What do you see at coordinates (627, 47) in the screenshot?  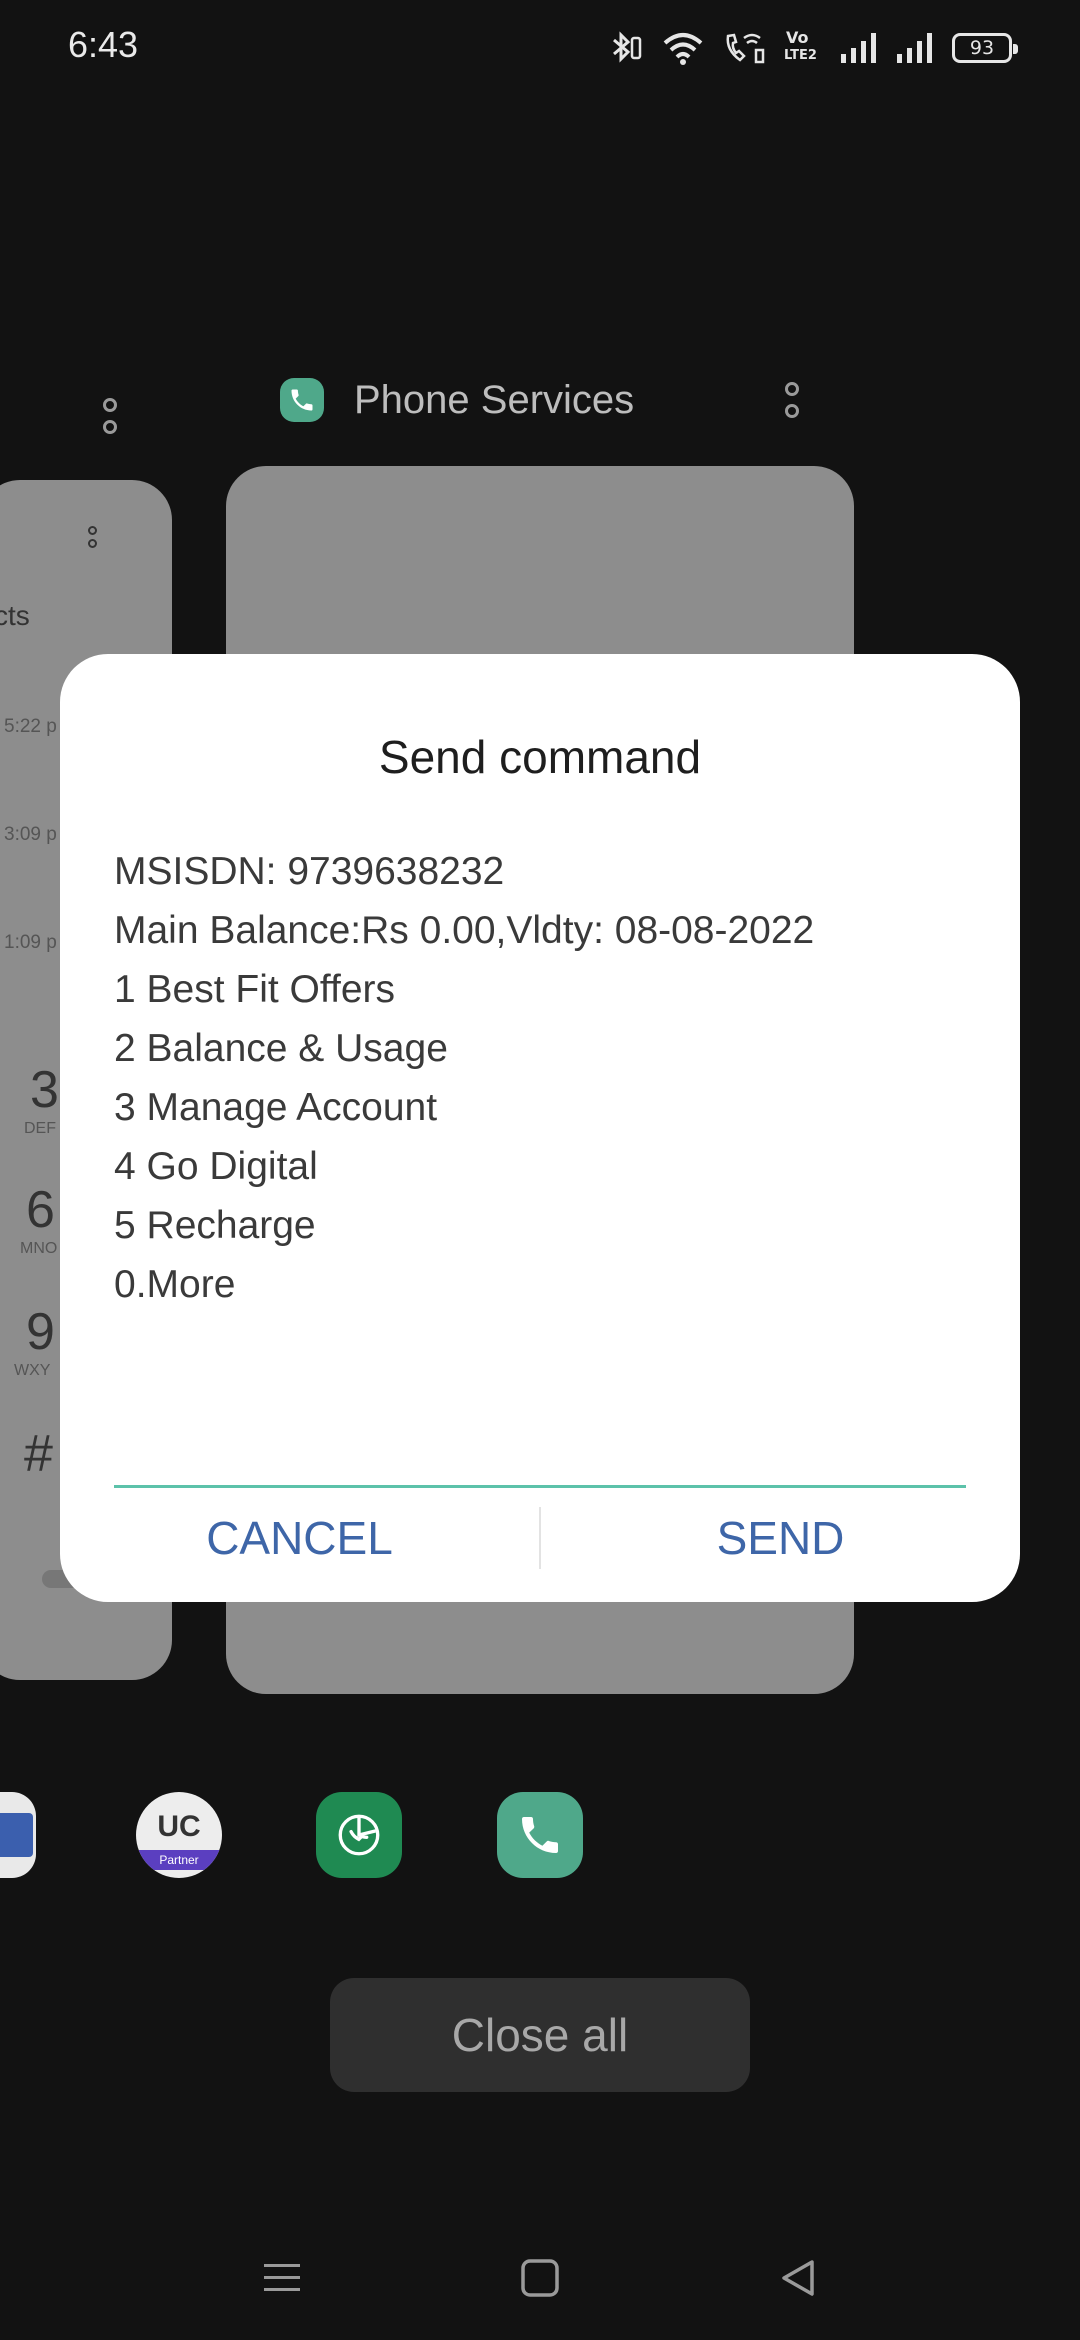 I see `bluetooth-icon` at bounding box center [627, 47].